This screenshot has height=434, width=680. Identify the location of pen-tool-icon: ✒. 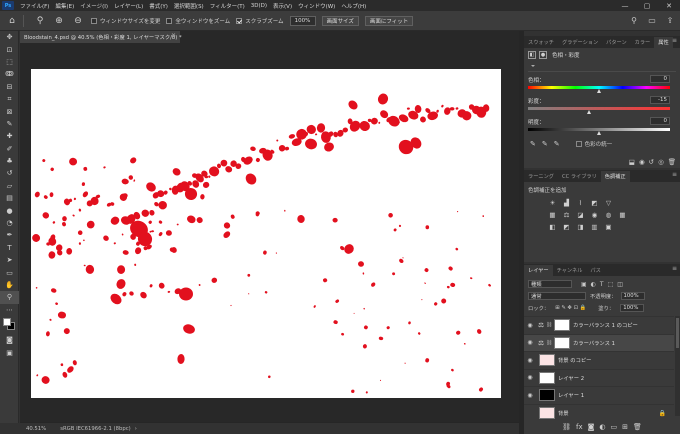
(9, 235).